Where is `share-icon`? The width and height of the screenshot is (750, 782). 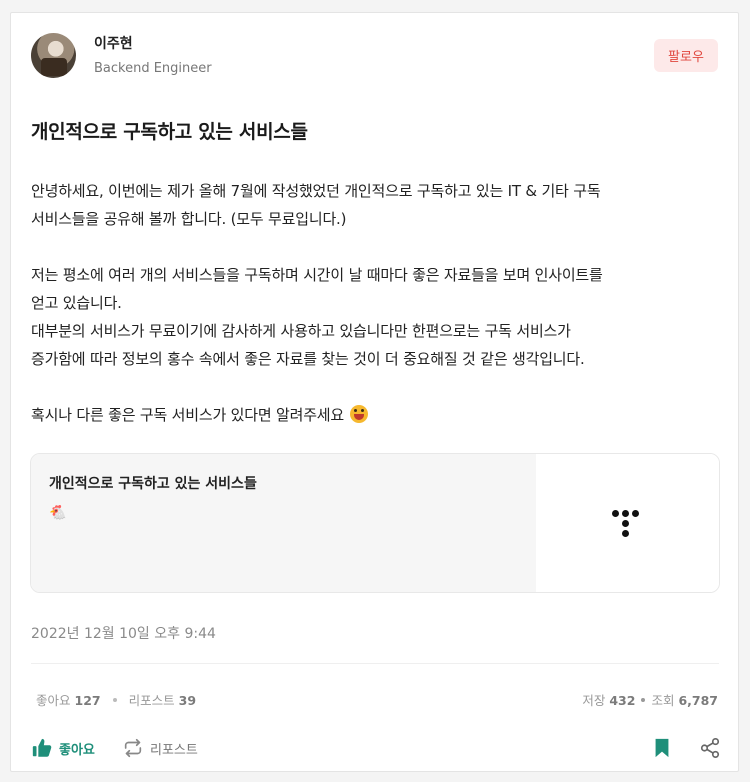 share-icon is located at coordinates (710, 748).